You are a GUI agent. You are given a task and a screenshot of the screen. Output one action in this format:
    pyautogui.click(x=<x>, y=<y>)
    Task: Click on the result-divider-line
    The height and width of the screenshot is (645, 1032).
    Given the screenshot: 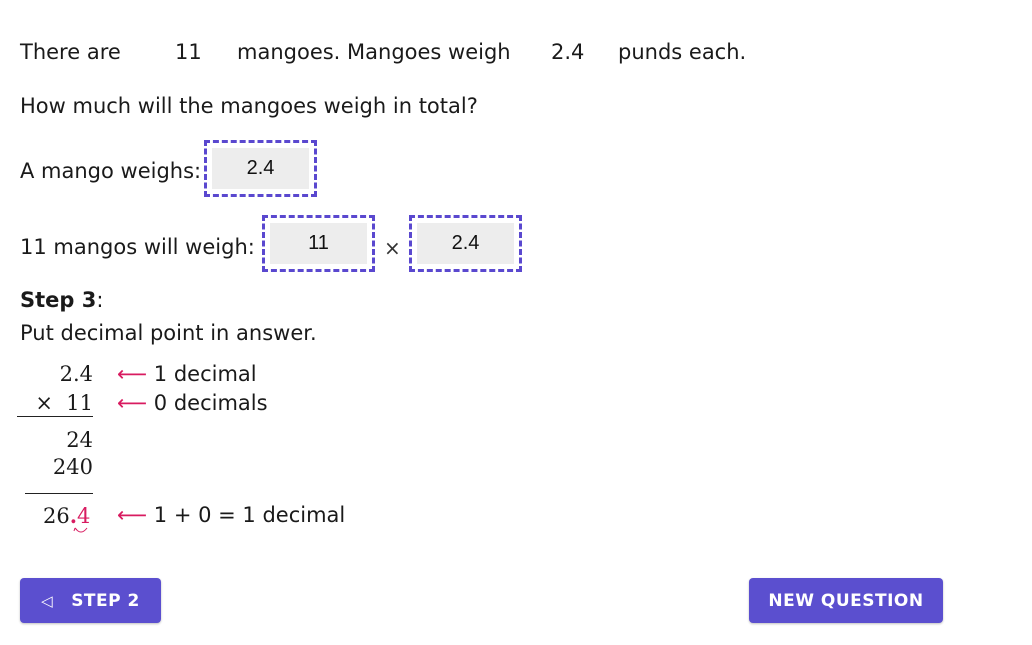 What is the action you would take?
    pyautogui.click(x=59, y=493)
    